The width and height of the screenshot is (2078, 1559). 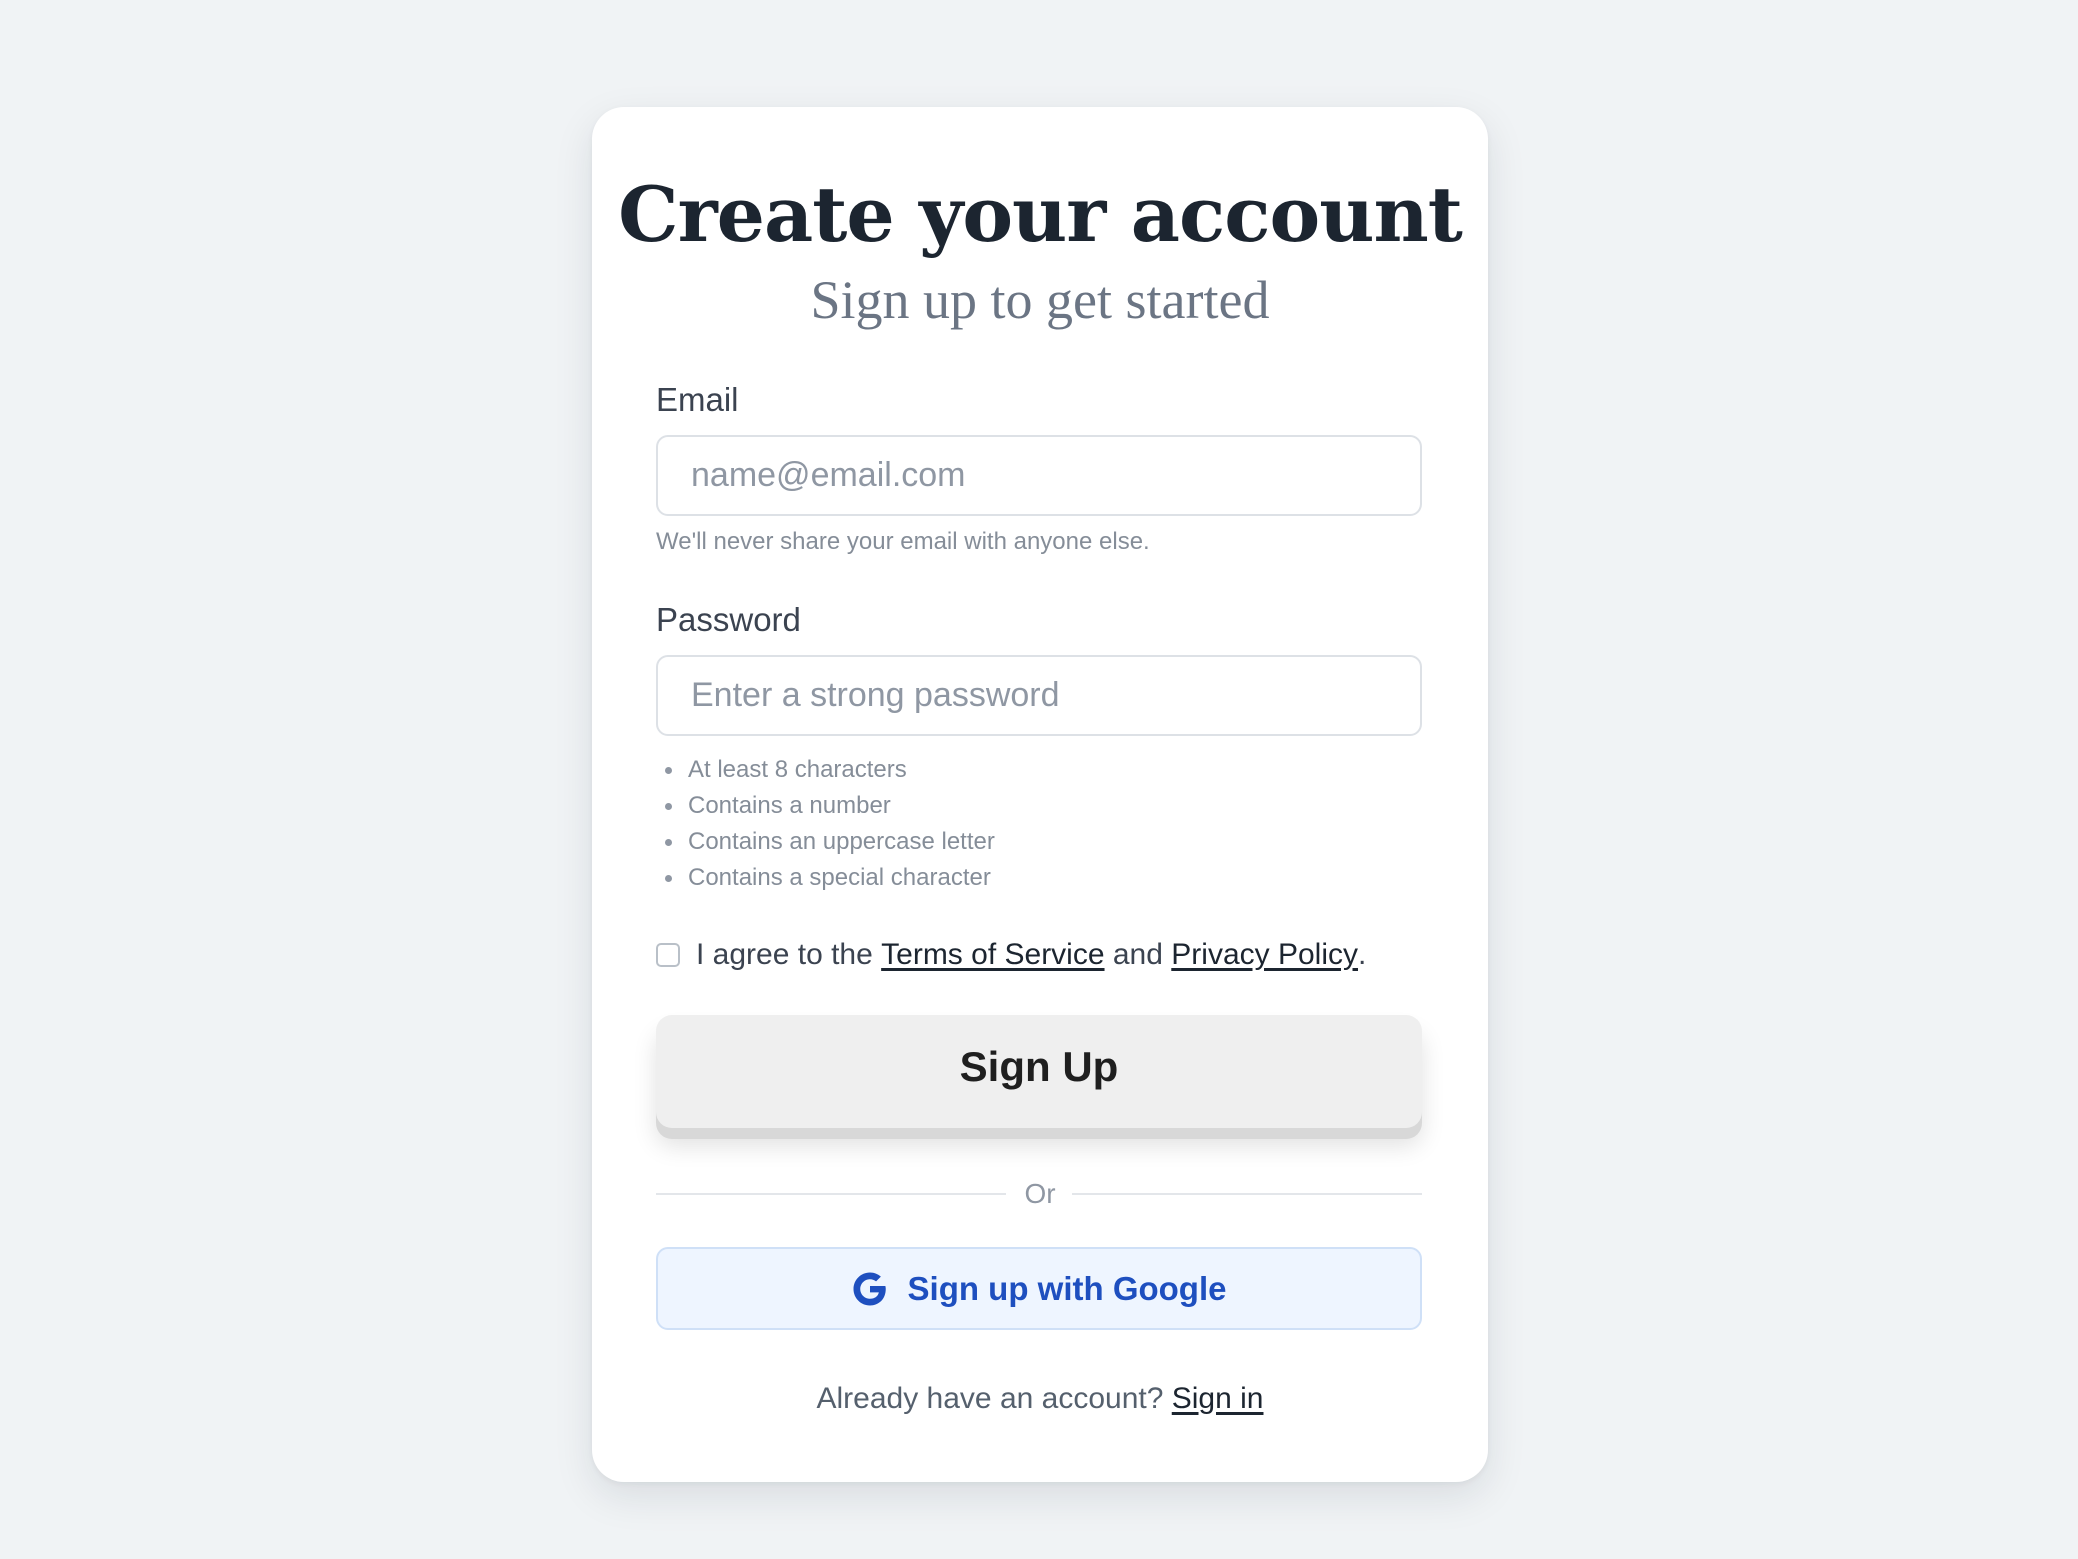 I want to click on page-subtitle: Sign up to get started, so click(x=1040, y=300).